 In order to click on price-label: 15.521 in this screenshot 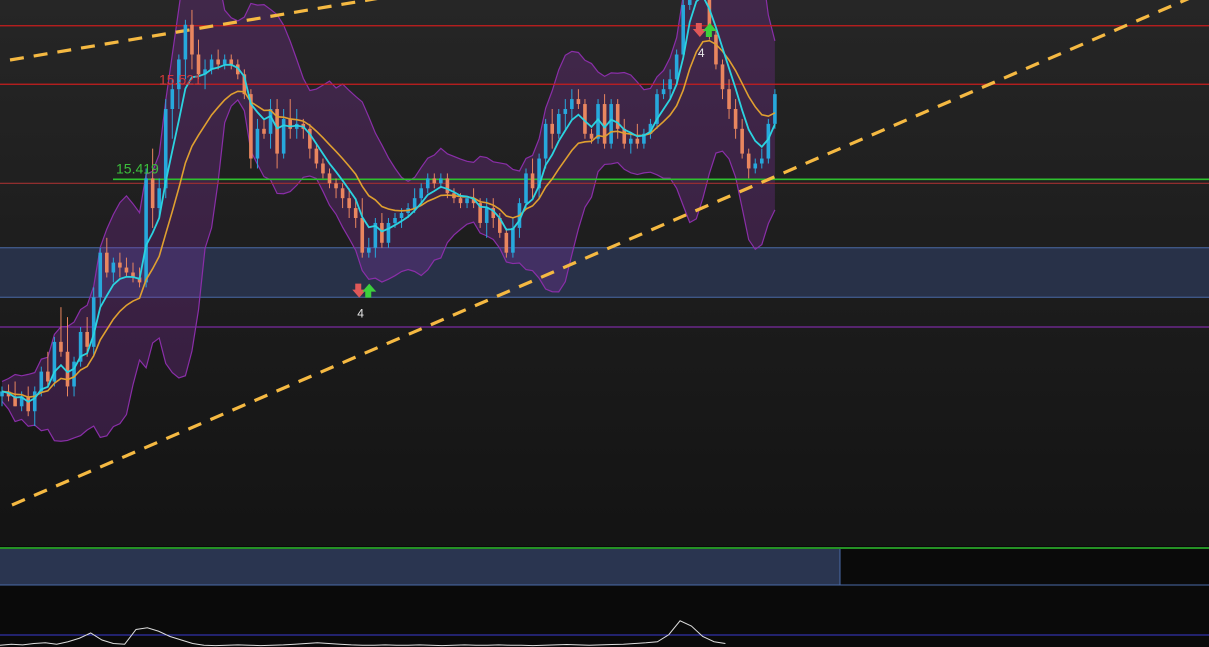, I will do `click(180, 79)`.